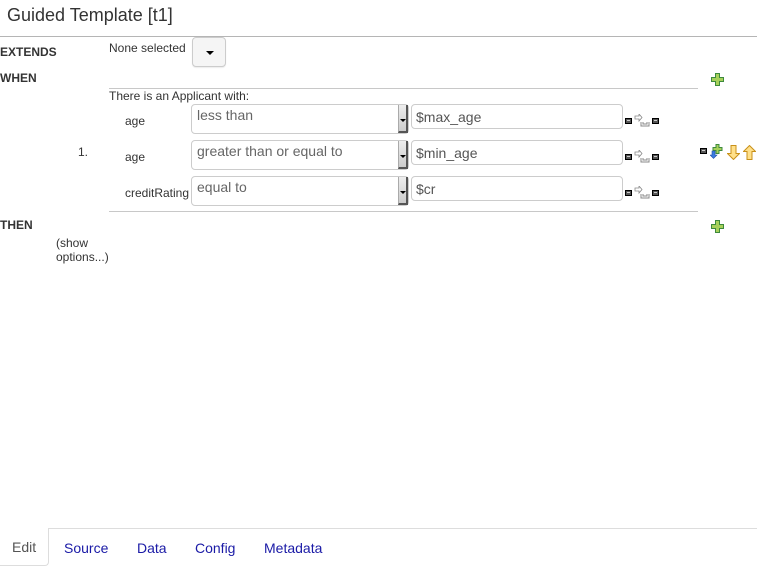  What do you see at coordinates (378, 36) in the screenshot?
I see `title-divider` at bounding box center [378, 36].